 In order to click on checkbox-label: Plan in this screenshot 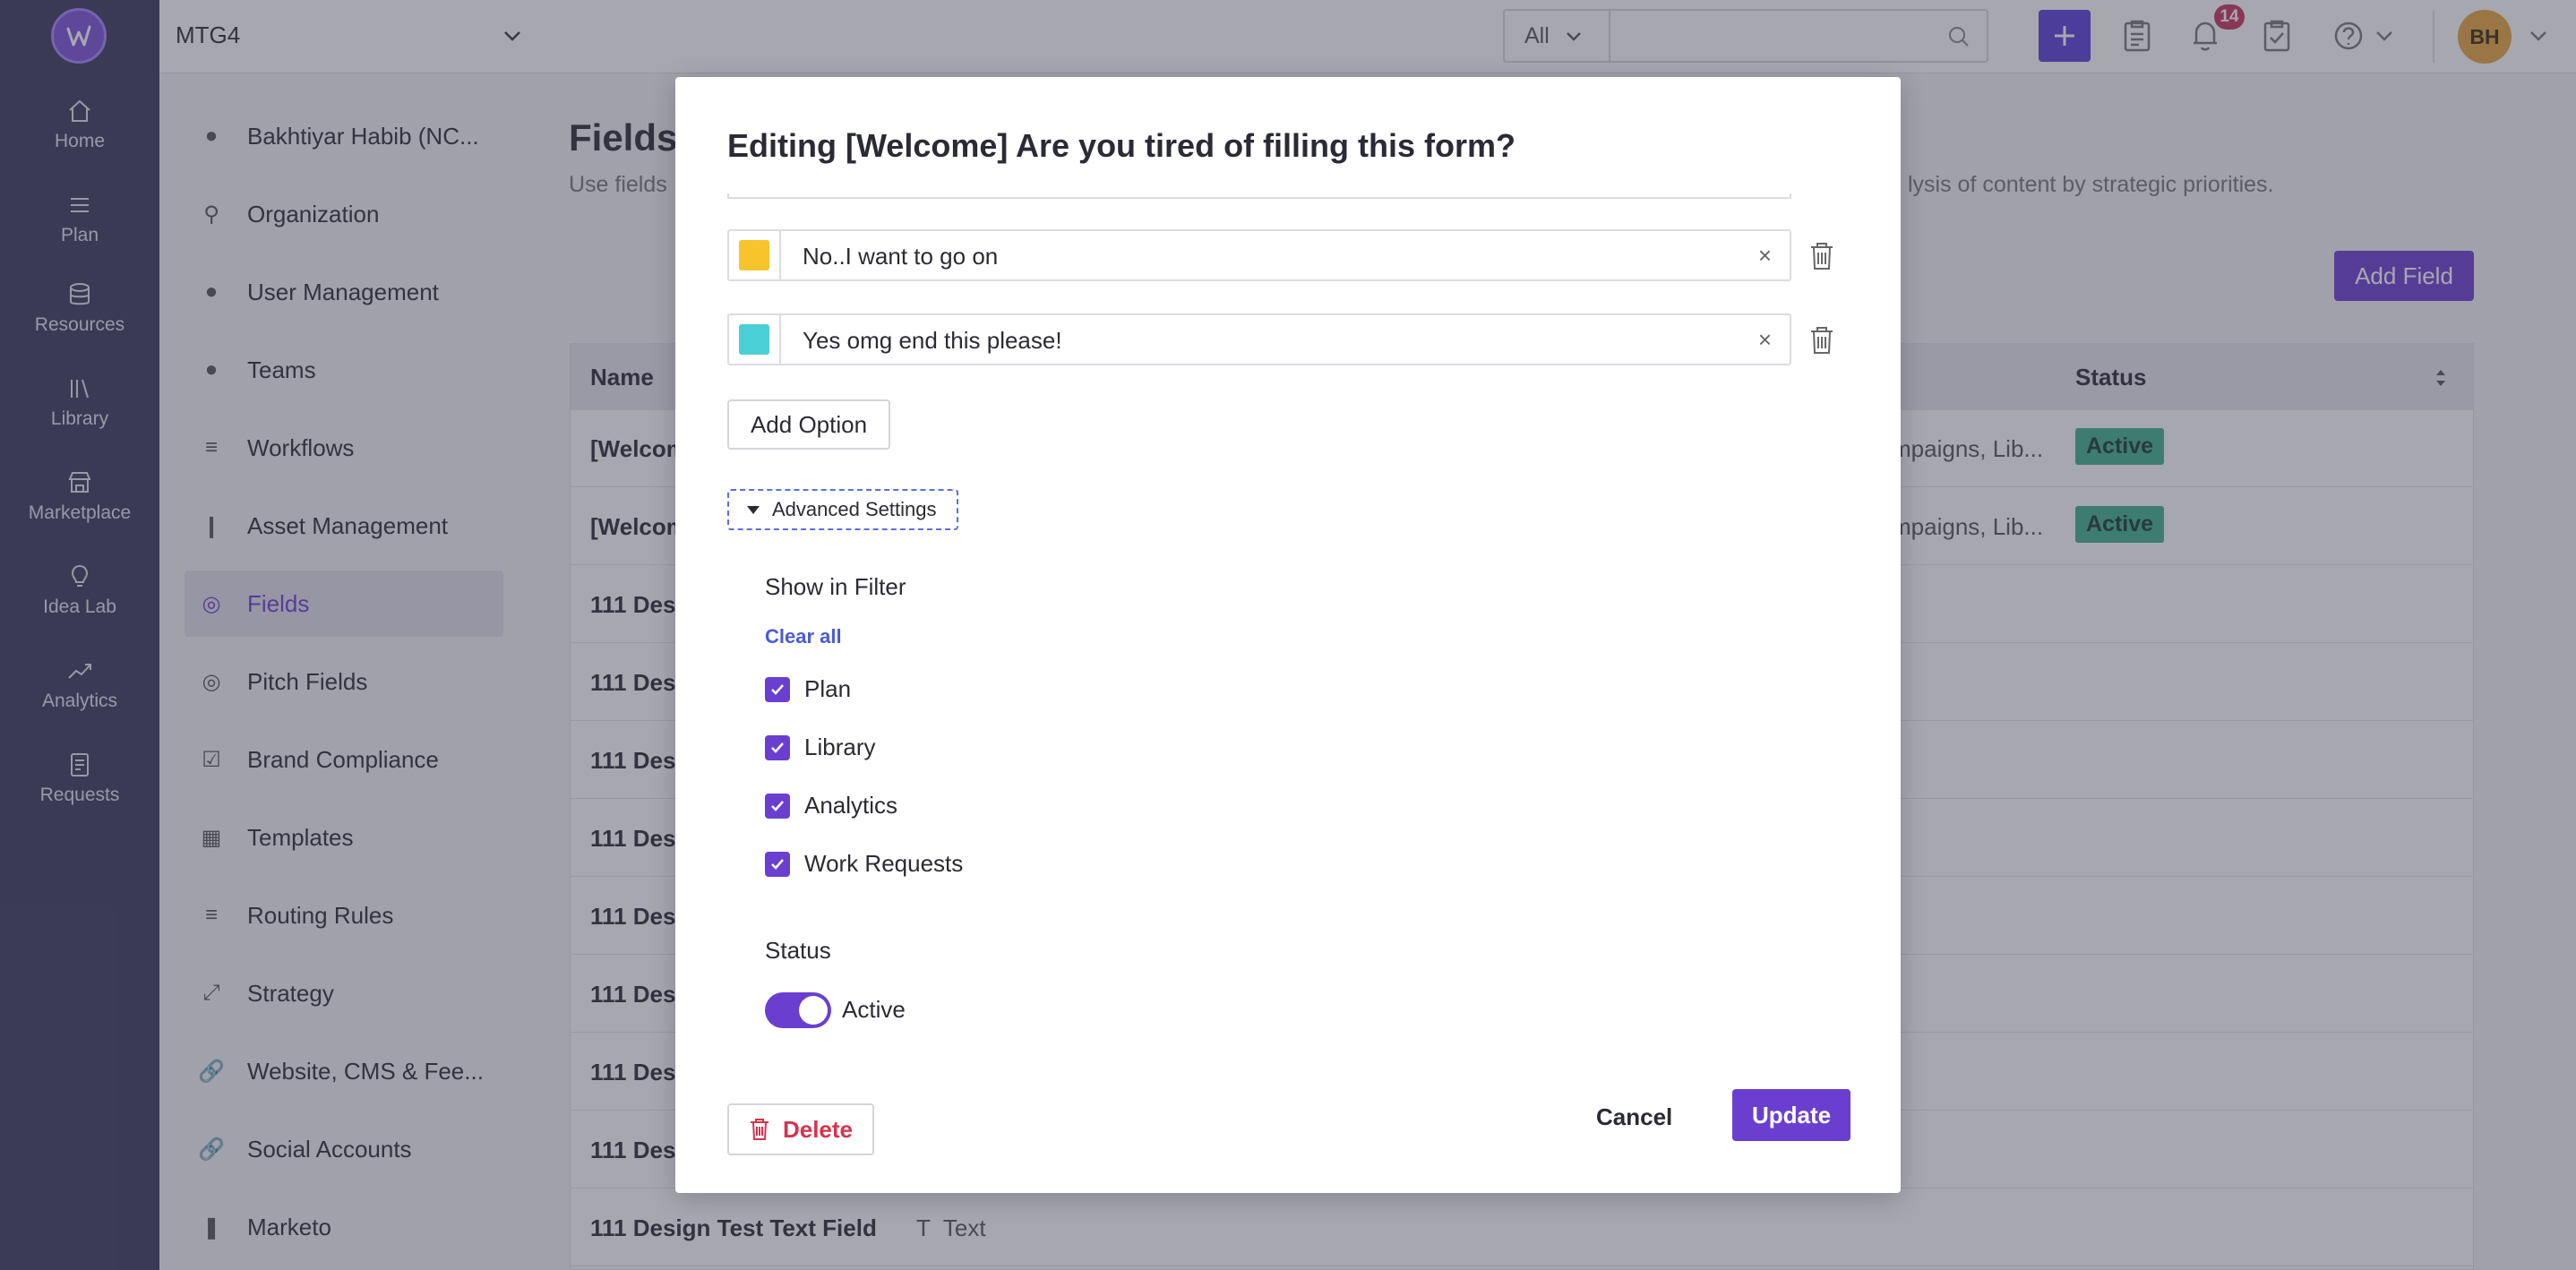, I will do `click(828, 688)`.